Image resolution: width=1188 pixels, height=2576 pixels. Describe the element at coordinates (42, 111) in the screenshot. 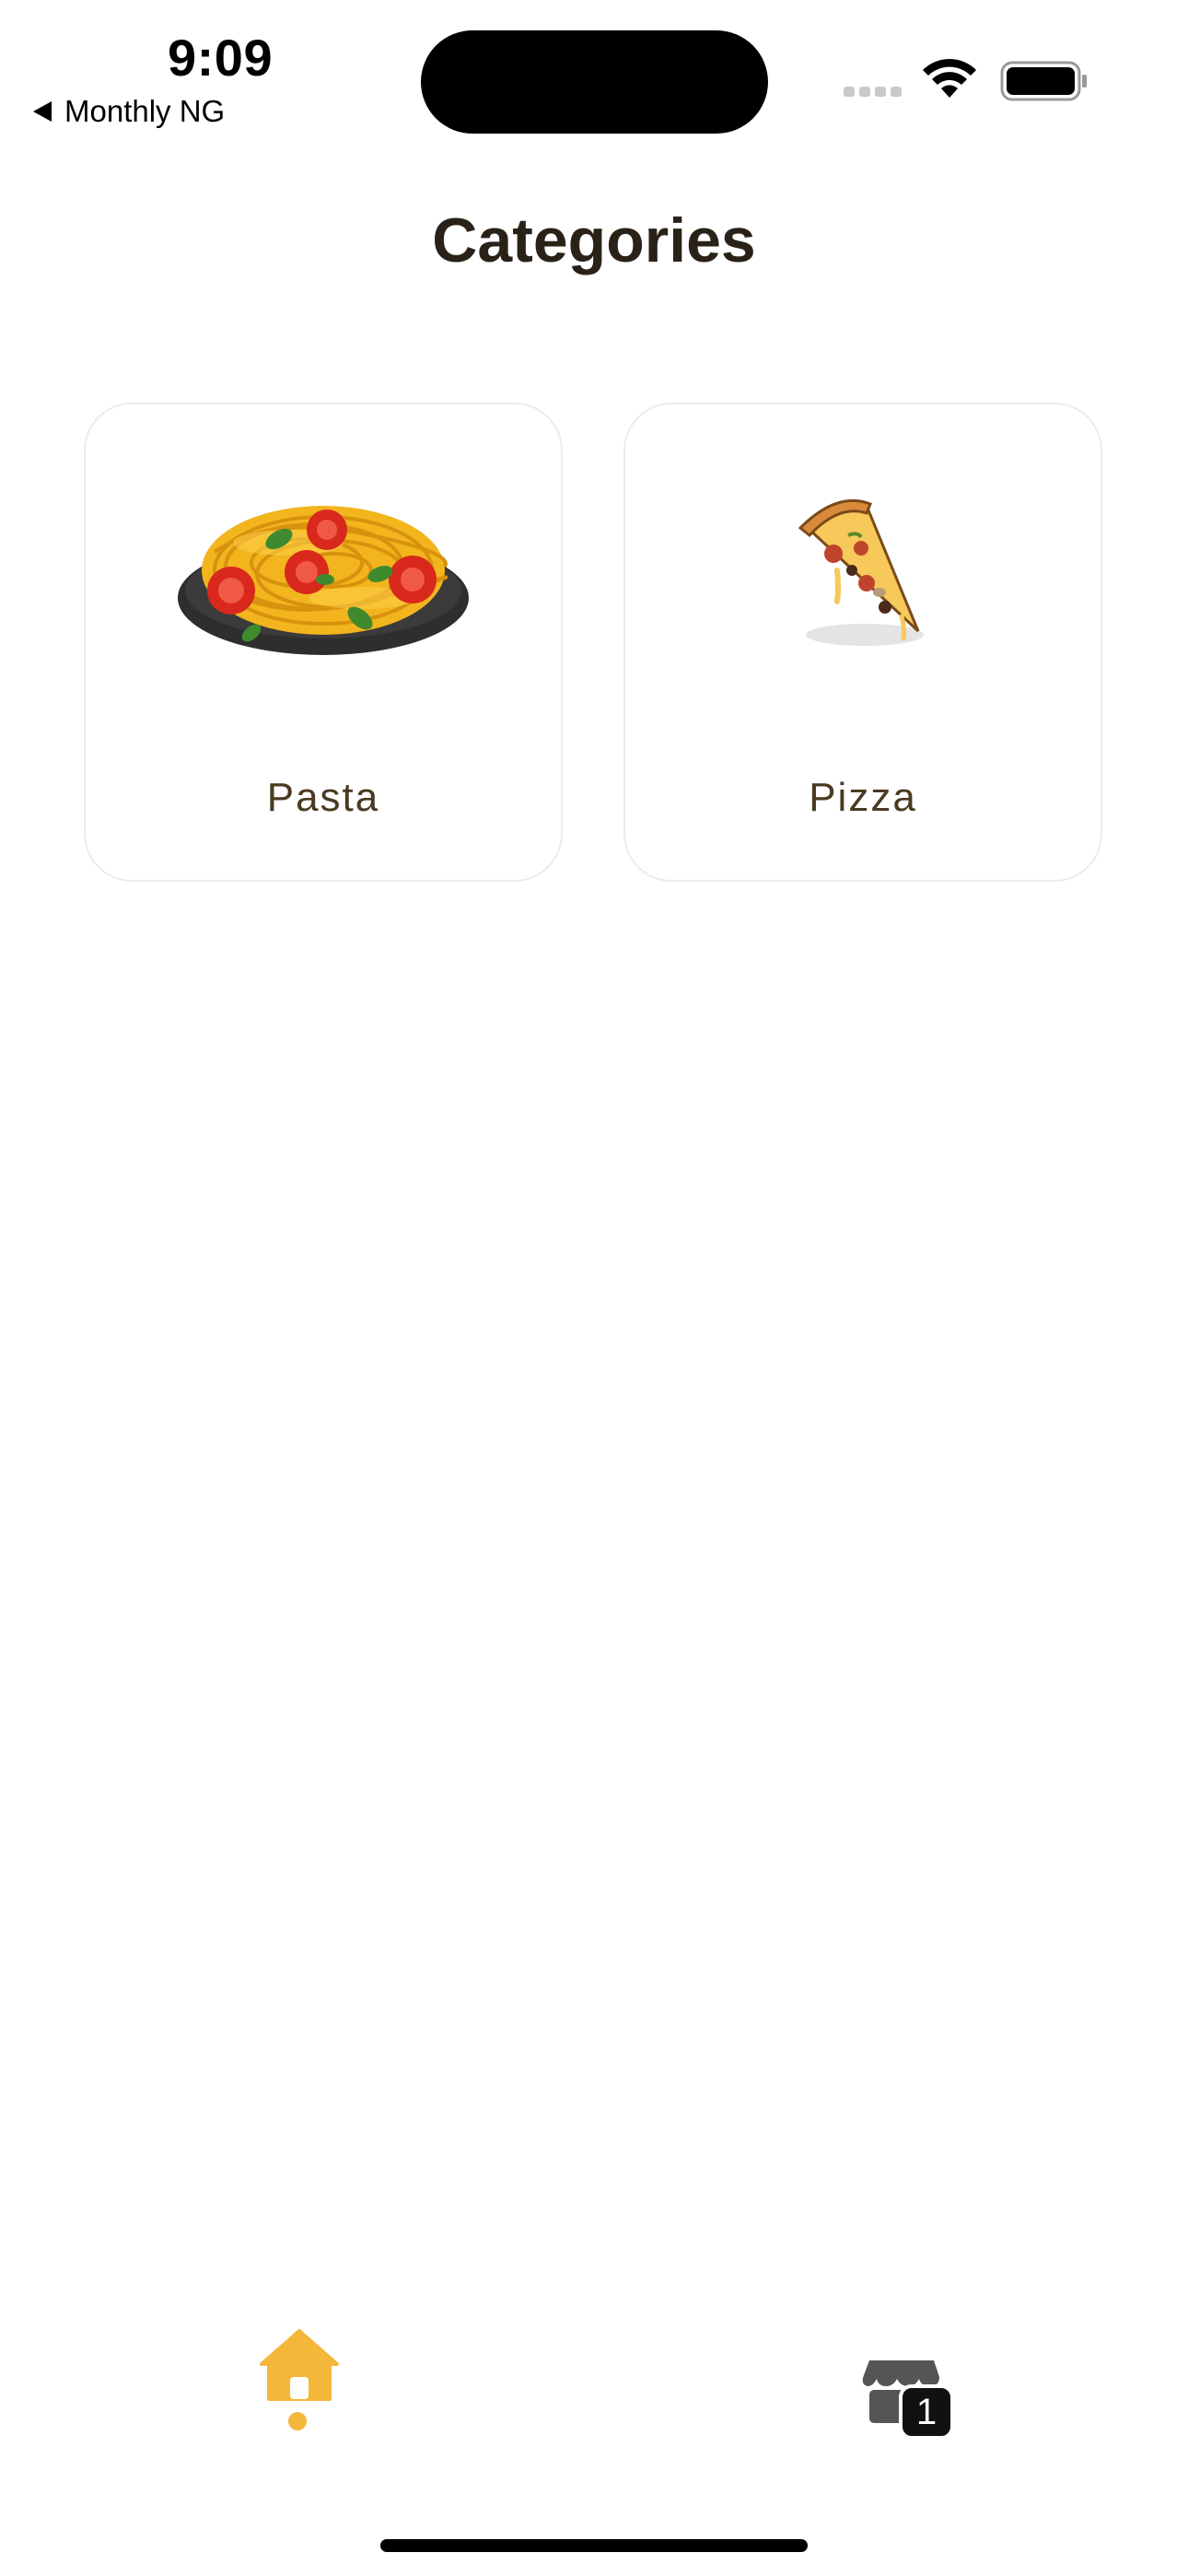

I see `back-triangle-icon` at that location.